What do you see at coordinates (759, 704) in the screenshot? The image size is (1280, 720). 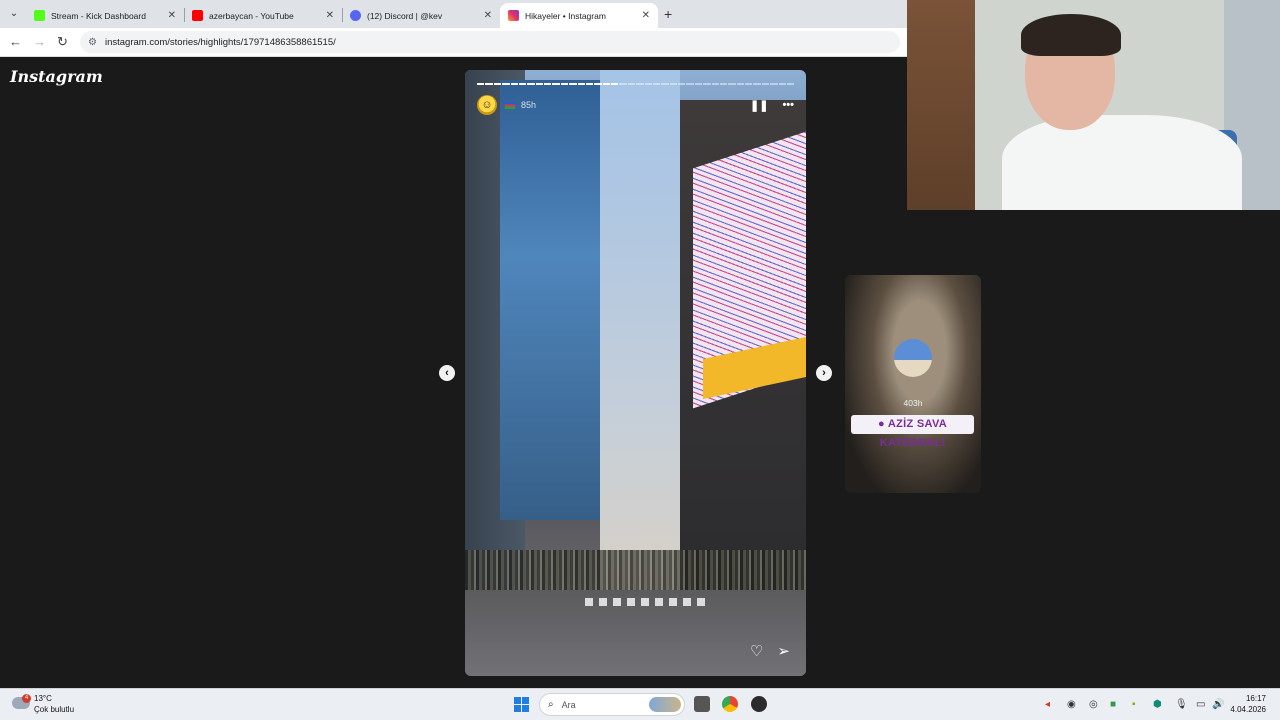 I see `obs-taskbar-icon` at bounding box center [759, 704].